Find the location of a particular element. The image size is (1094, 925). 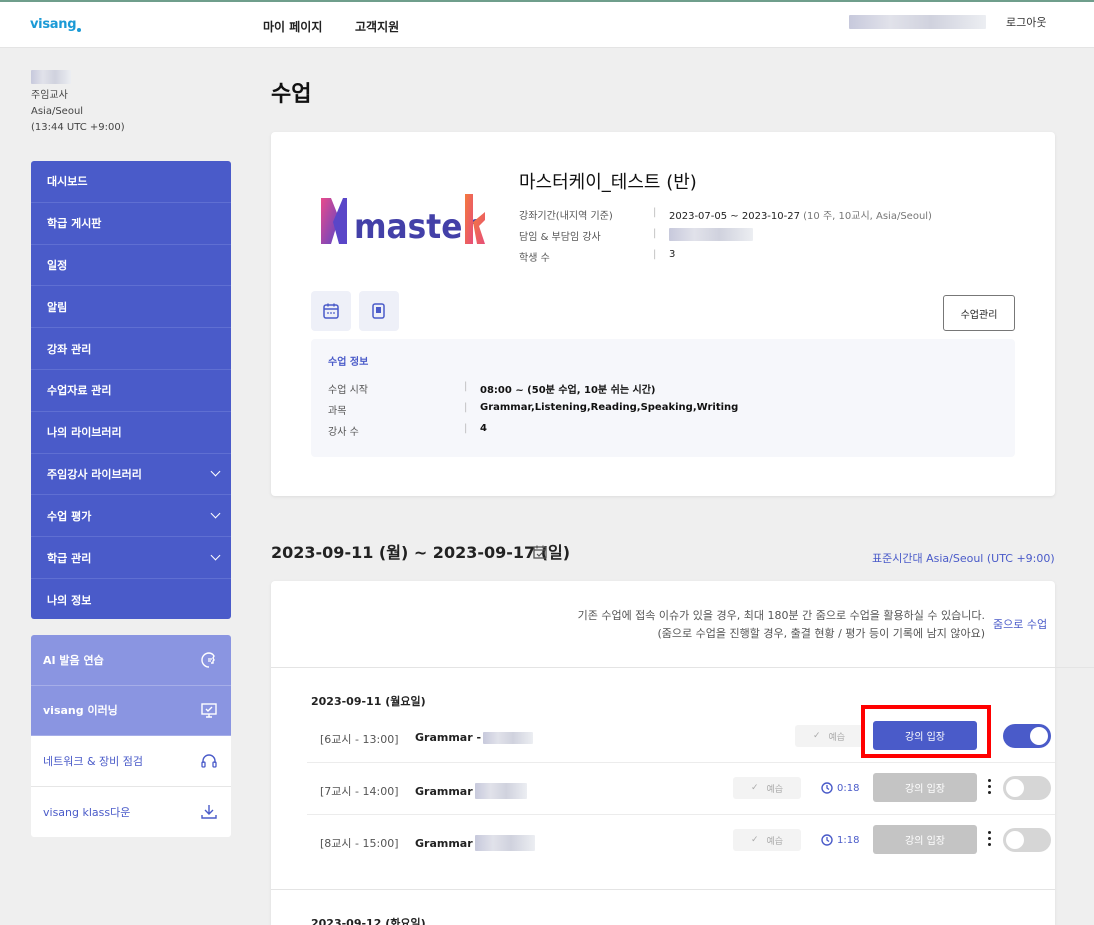

calendar-button is located at coordinates (331, 311).